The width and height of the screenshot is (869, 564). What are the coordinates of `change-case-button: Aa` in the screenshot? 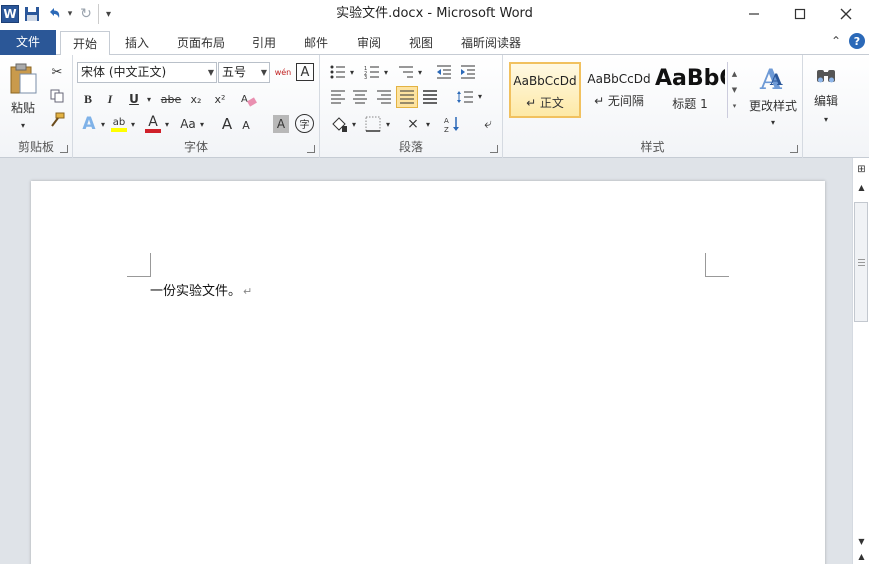 It's located at (188, 124).